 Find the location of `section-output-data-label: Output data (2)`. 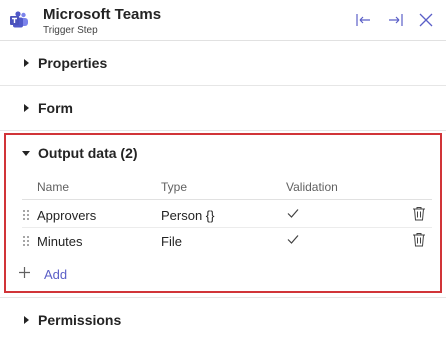

section-output-data-label: Output data (2) is located at coordinates (88, 153).